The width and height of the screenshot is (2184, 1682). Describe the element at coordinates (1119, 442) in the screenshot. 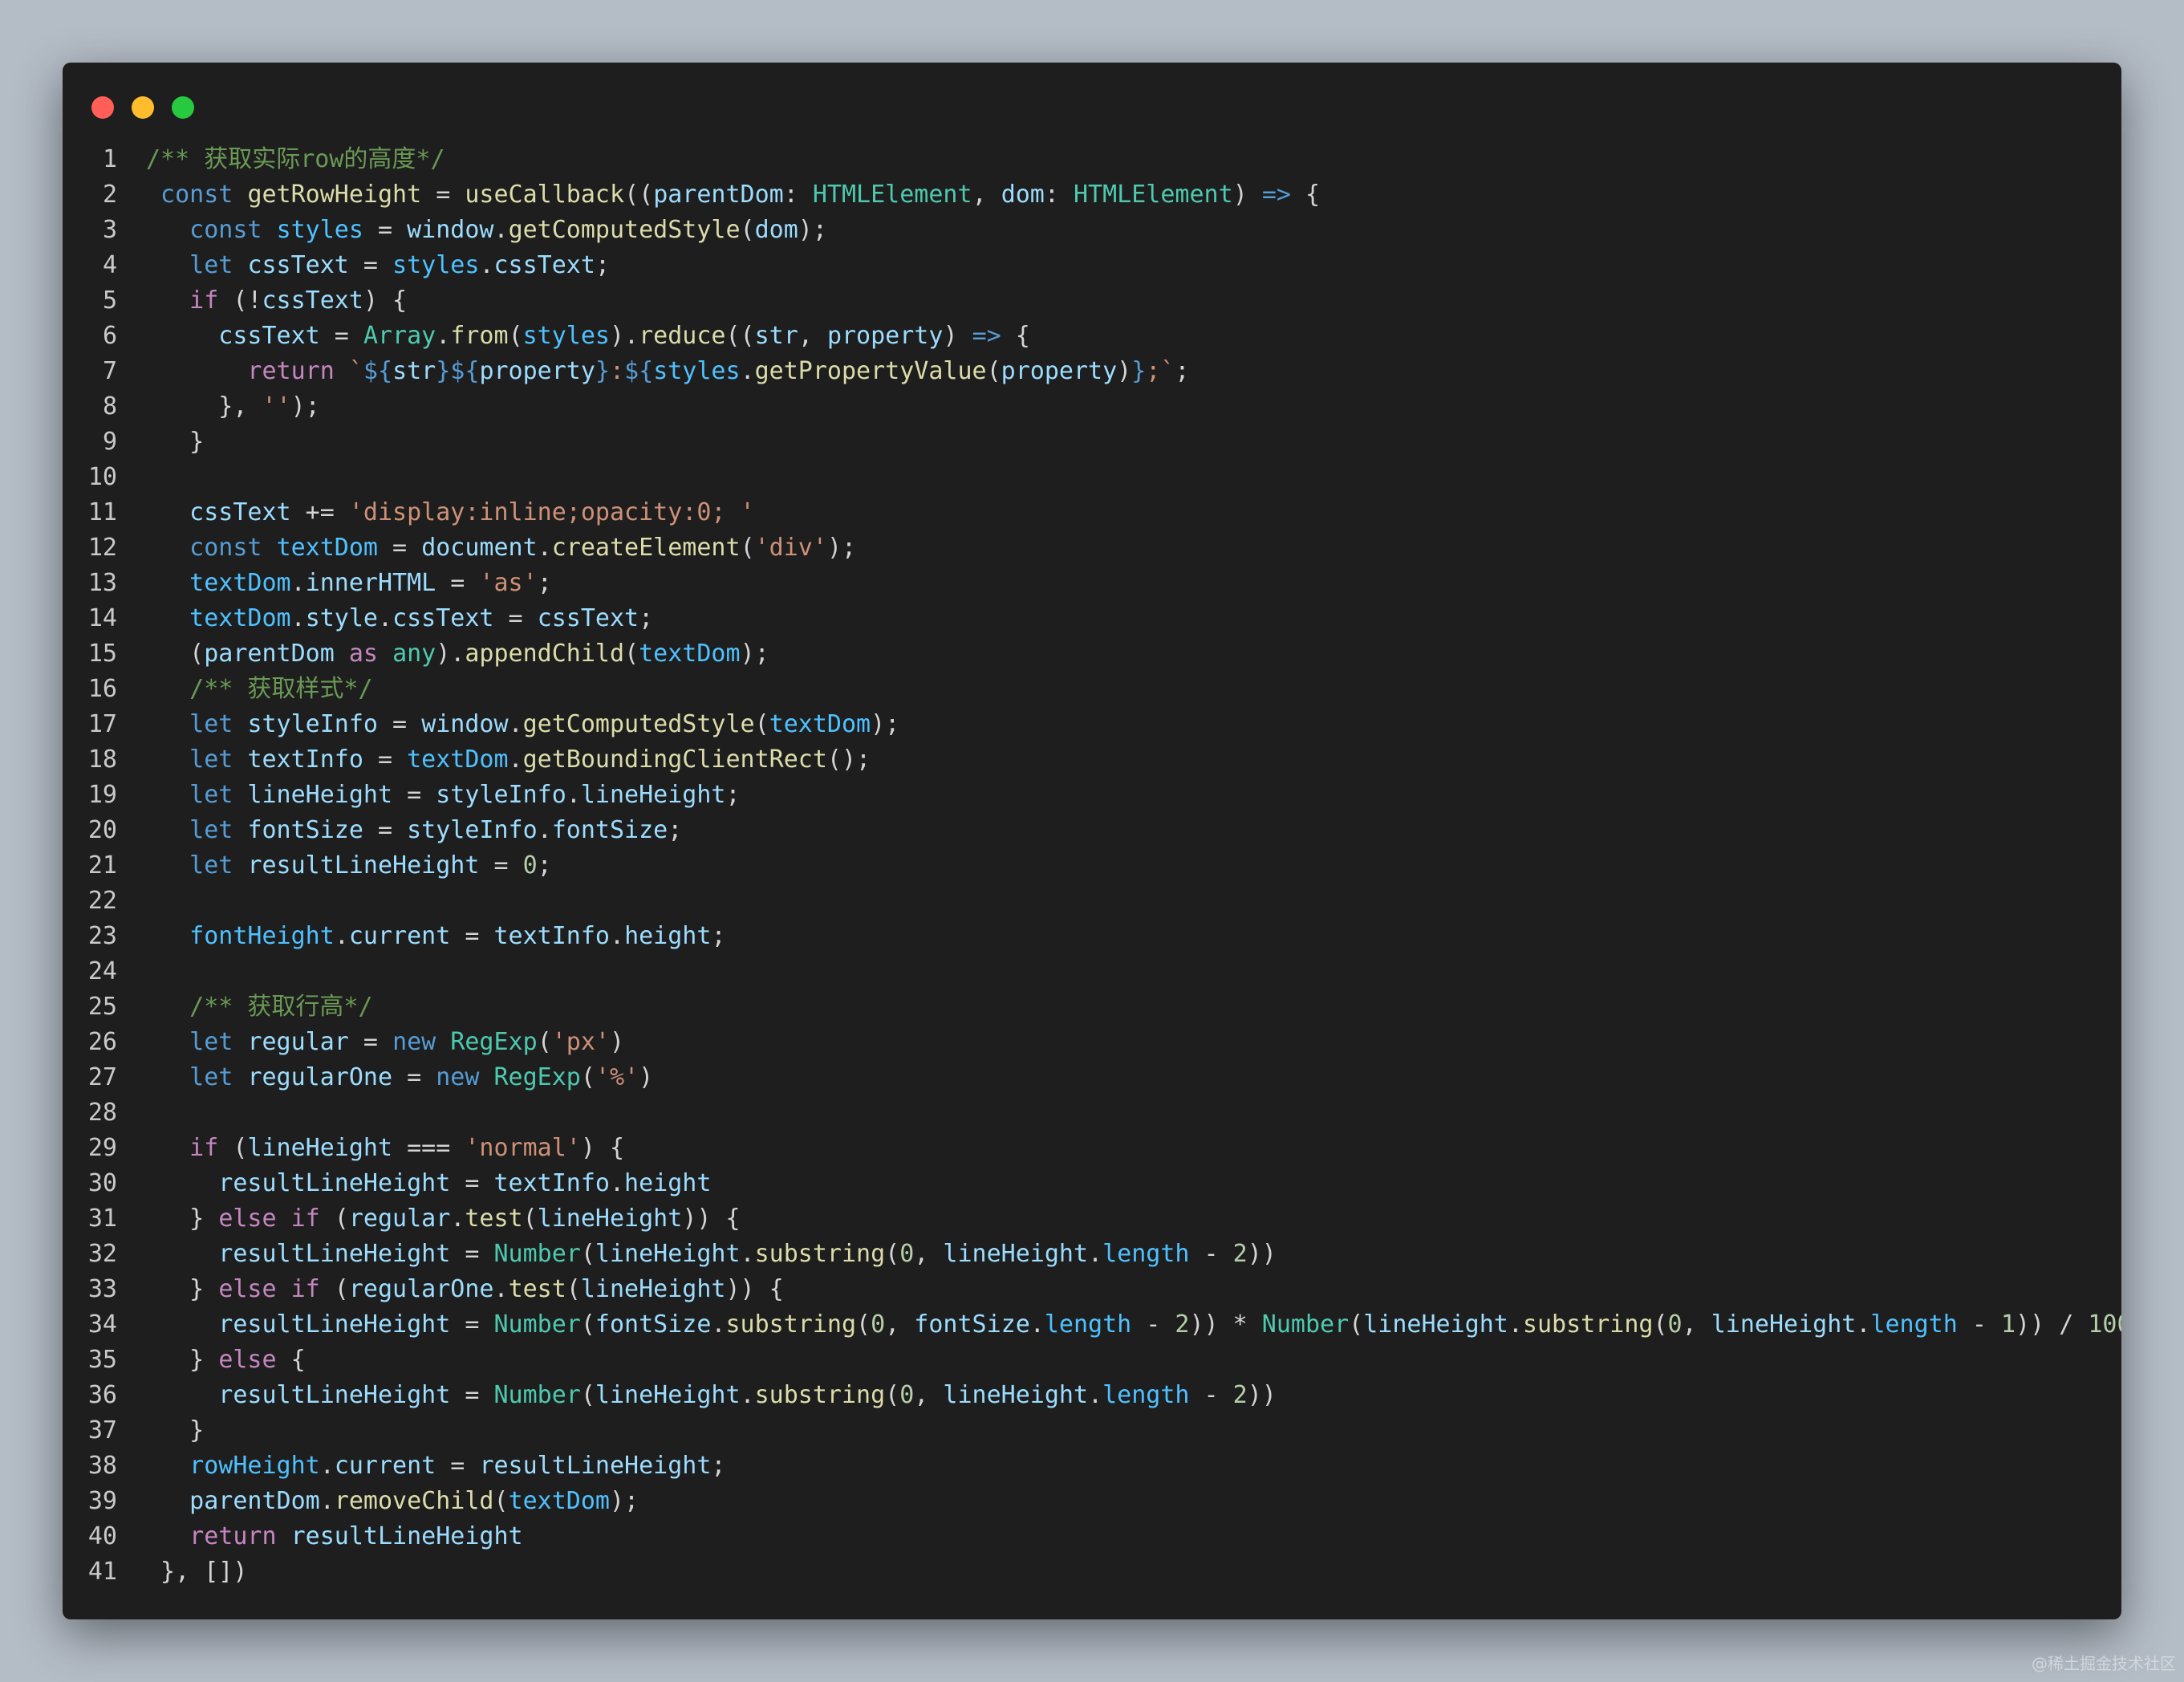

I see `code-content: }` at that location.